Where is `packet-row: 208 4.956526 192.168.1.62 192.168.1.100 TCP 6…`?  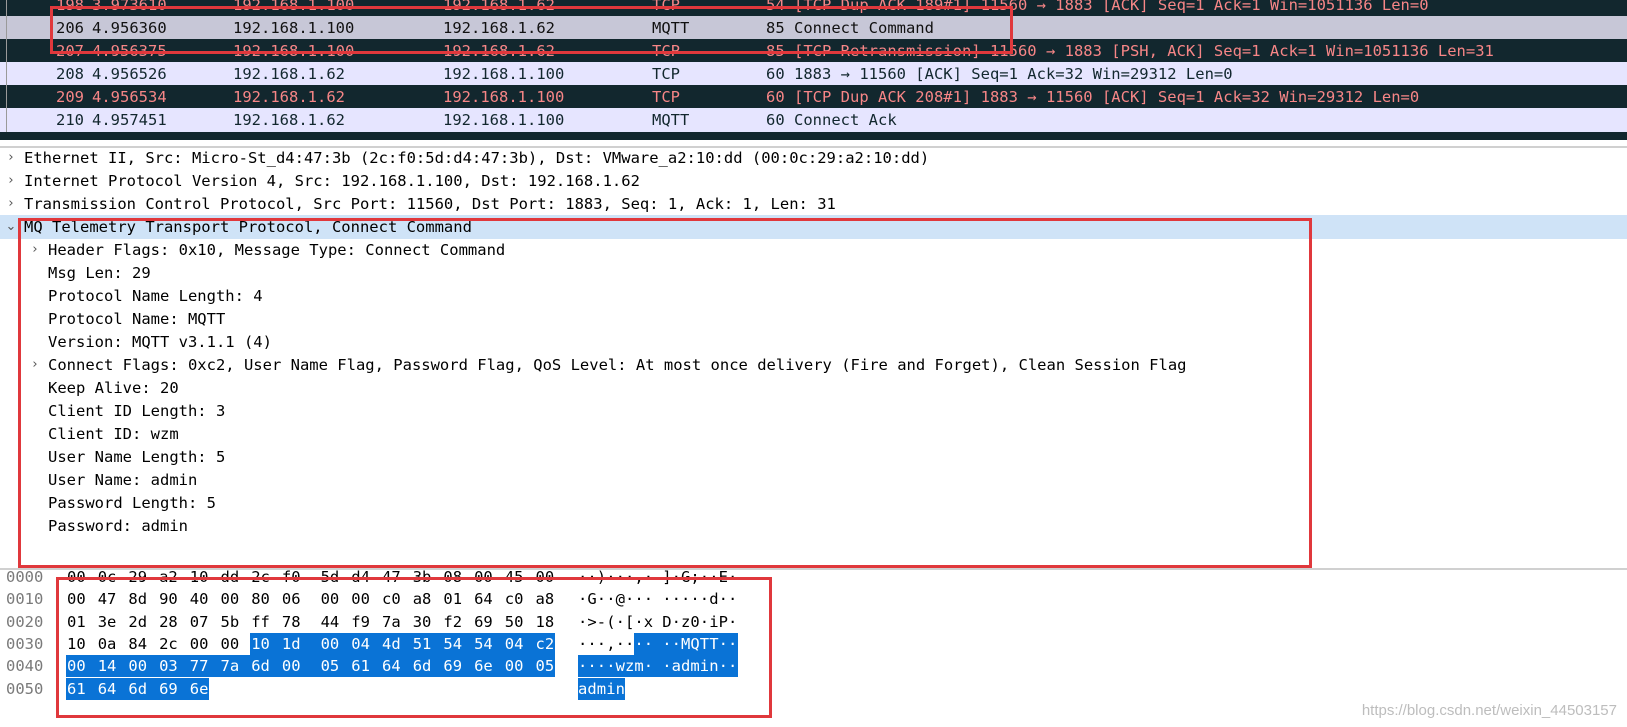
packet-row: 208 4.956526 192.168.1.62 192.168.1.100 TCP 6… is located at coordinates (813, 74).